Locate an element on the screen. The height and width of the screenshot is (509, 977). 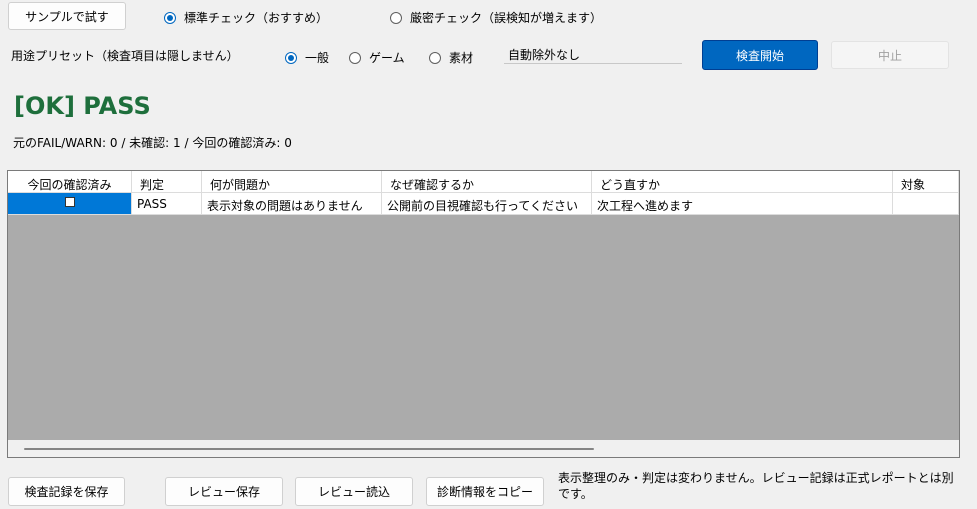
review-save-button: レビュー保存 is located at coordinates (224, 491).